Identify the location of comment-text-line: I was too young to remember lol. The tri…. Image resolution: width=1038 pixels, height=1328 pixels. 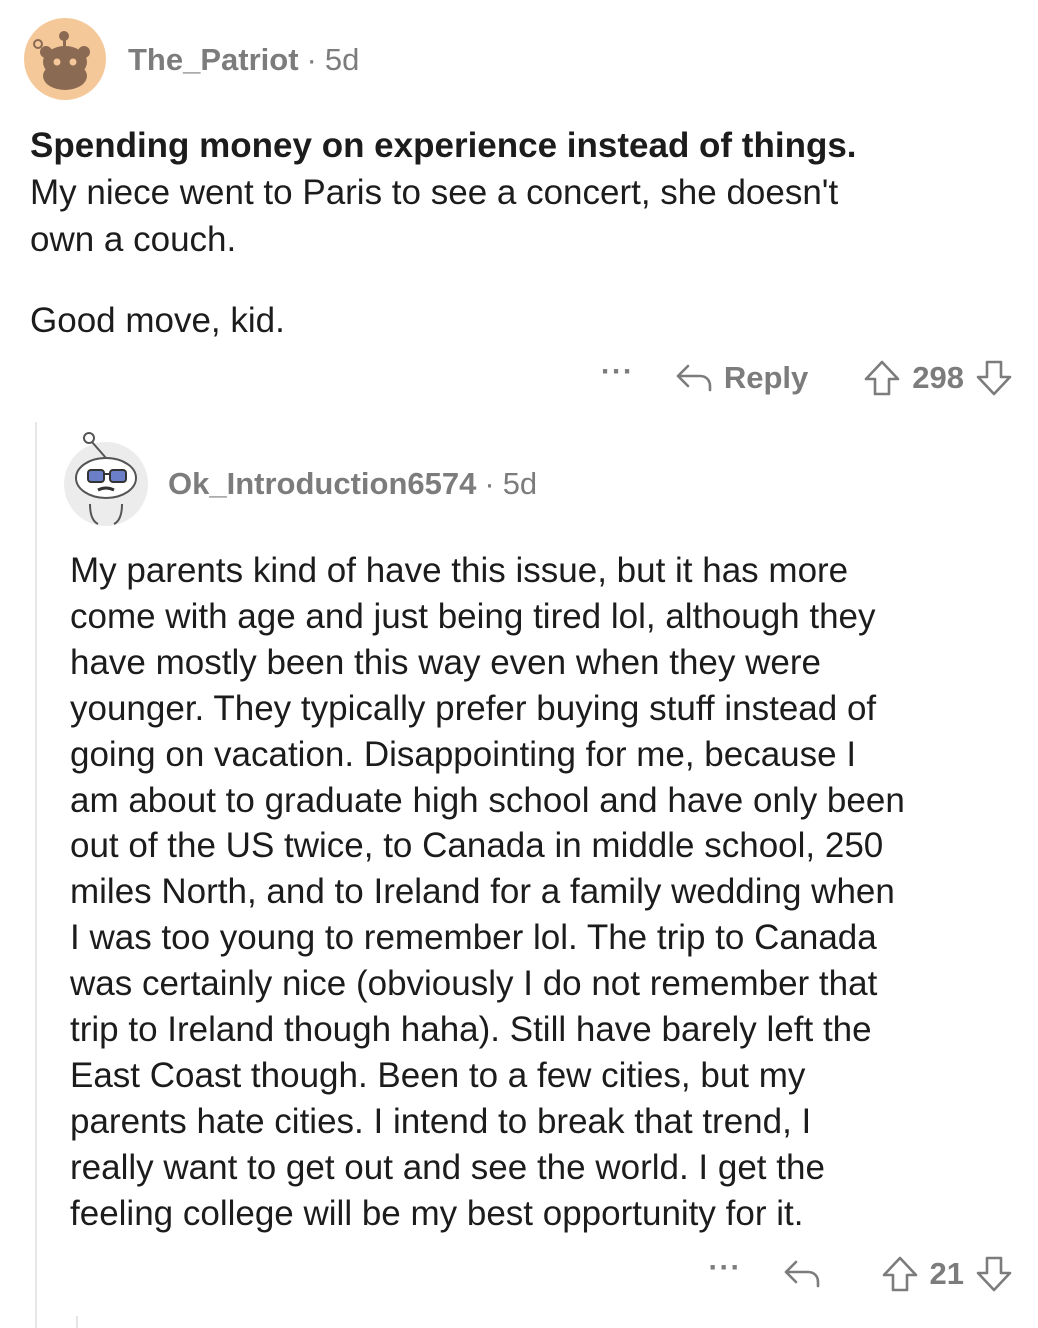
(473, 938).